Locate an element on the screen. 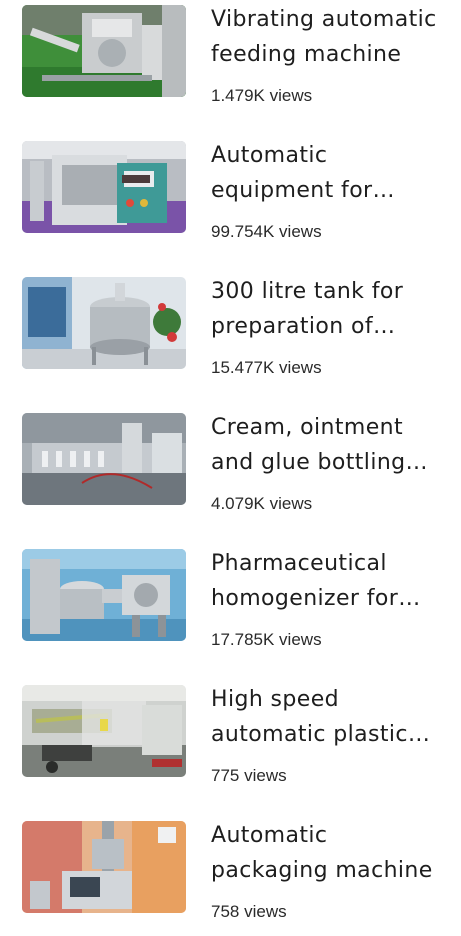  packing-line-thumbnail-icon is located at coordinates (104, 731).